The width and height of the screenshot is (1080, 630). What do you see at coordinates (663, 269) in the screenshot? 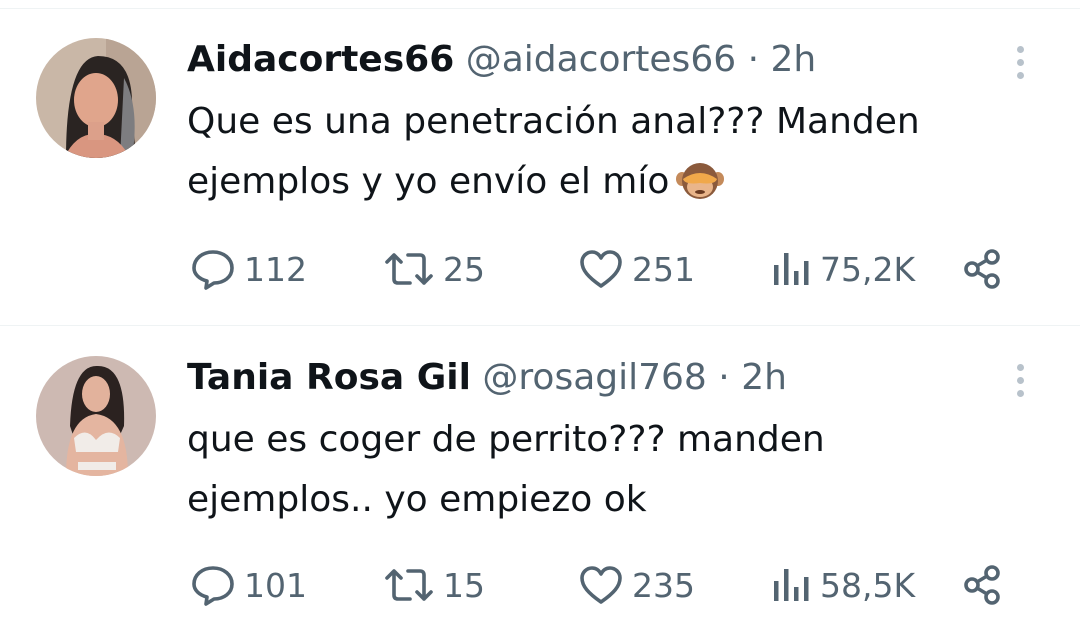
I see `like-count: 251` at bounding box center [663, 269].